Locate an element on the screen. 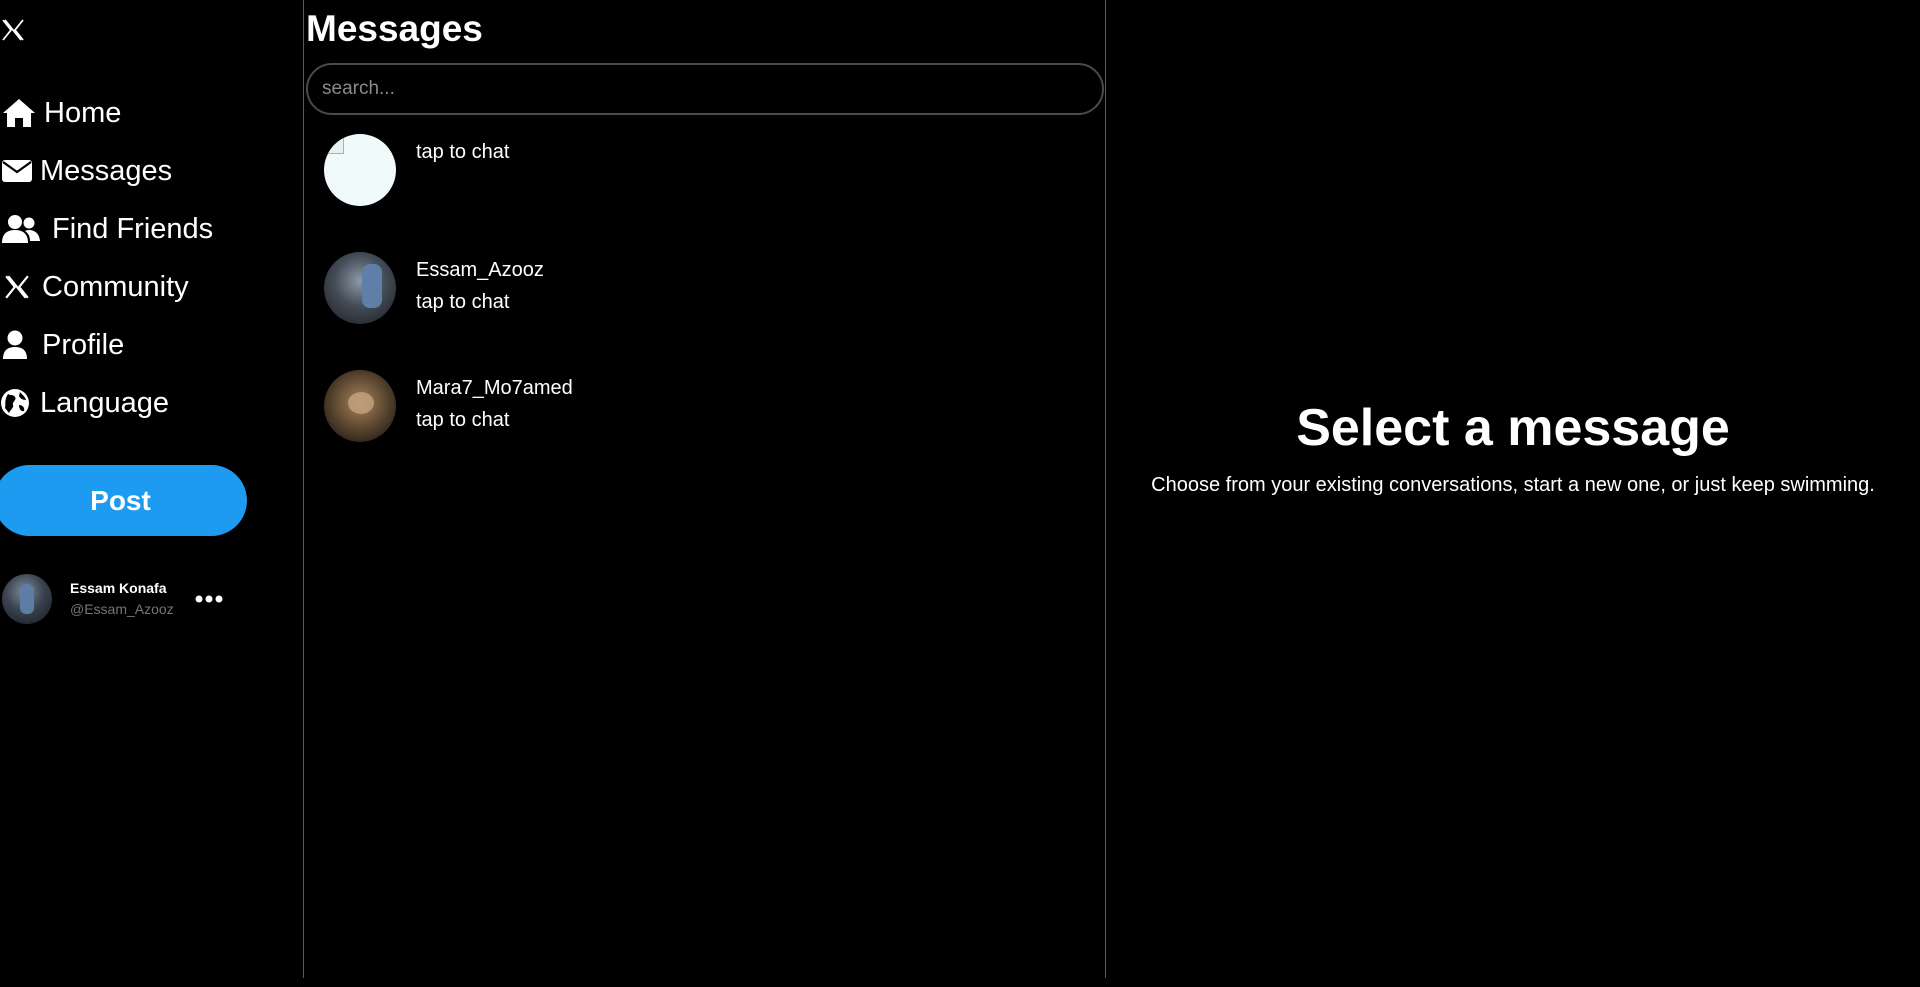 Image resolution: width=1920 pixels, height=987 pixels. conversation-text: Mara7_Mo7amed tap to chat is located at coordinates (494, 407).